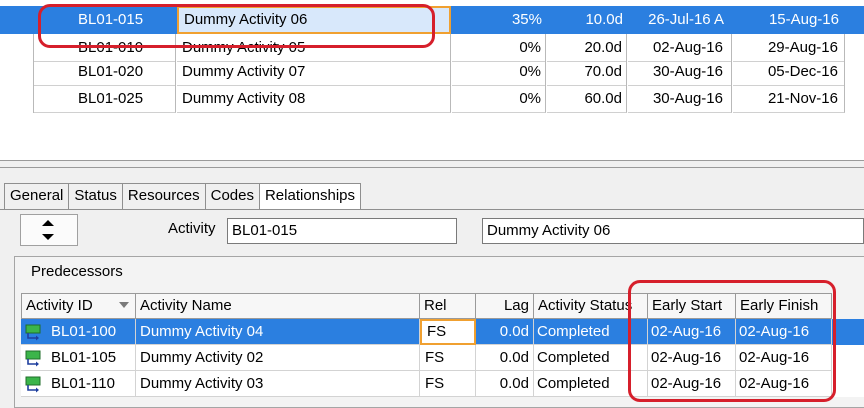  Describe the element at coordinates (192, 228) in the screenshot. I see `activity-label: Activity` at that location.